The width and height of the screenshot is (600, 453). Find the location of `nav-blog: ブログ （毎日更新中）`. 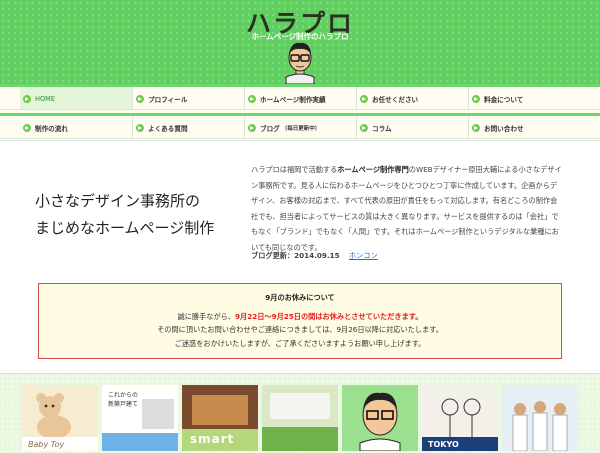

nav-blog: ブログ （毎日更新中） is located at coordinates (300, 127).